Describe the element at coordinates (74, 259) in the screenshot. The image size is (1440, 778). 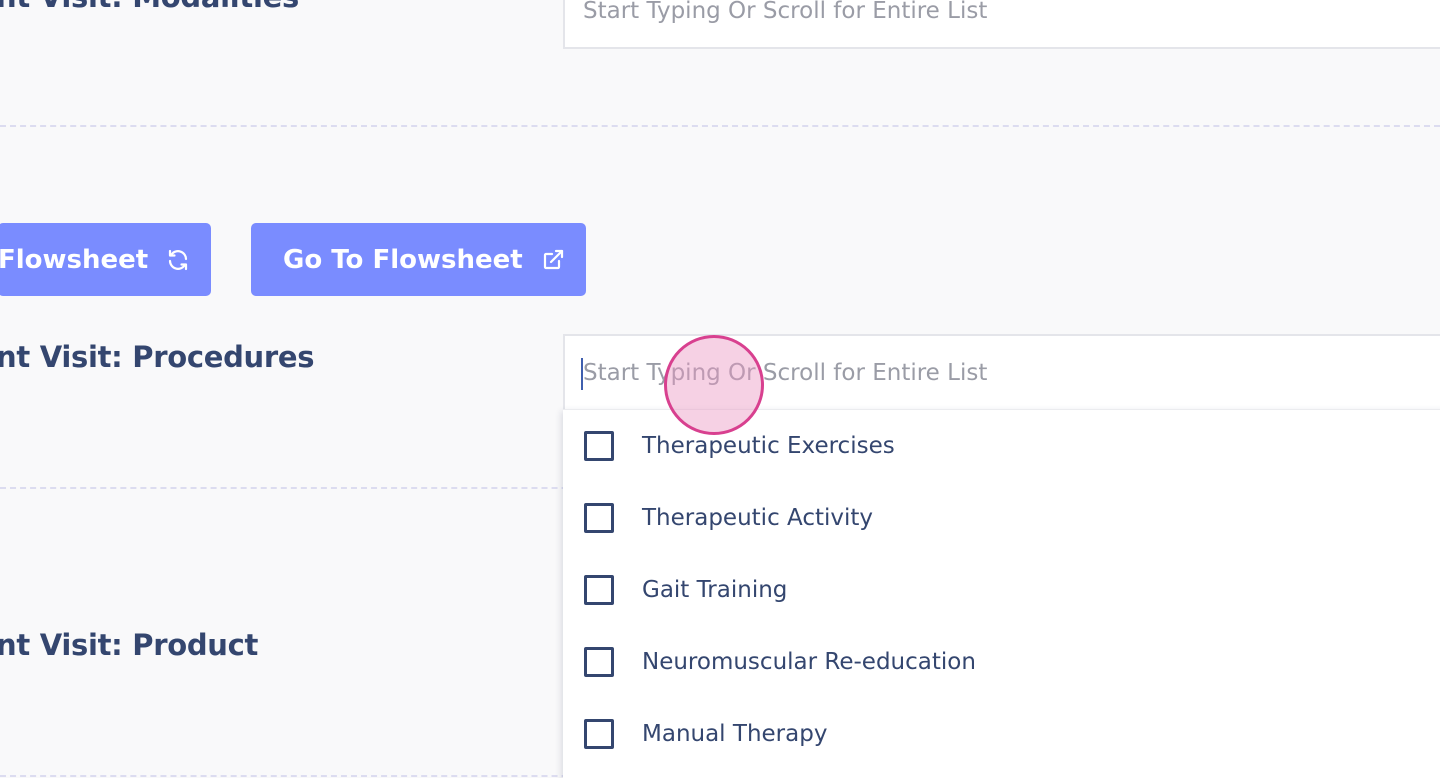
I see `refresh-flowsheet-label: Flowsheet` at that location.